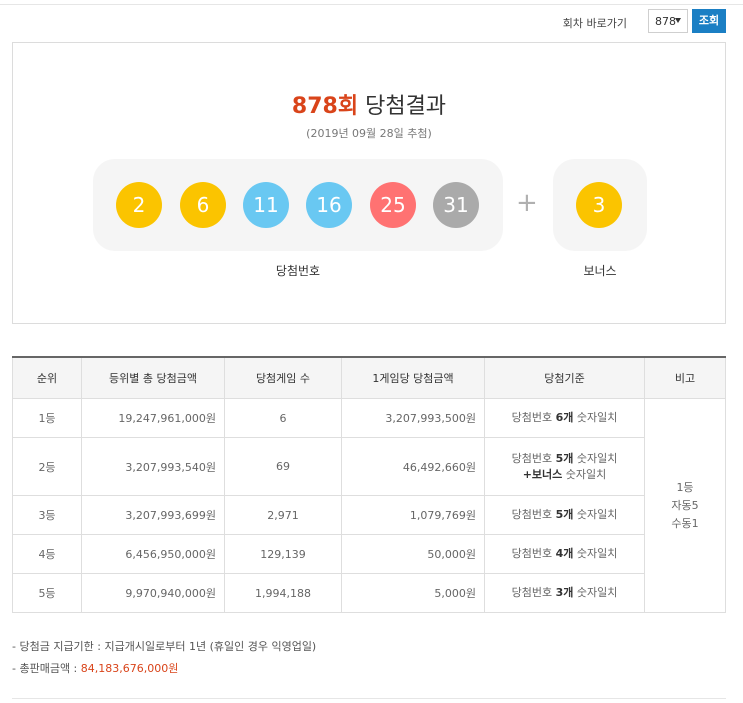 The width and height of the screenshot is (743, 703). Describe the element at coordinates (47, 418) in the screenshot. I see `rank-cell: 1등` at that location.